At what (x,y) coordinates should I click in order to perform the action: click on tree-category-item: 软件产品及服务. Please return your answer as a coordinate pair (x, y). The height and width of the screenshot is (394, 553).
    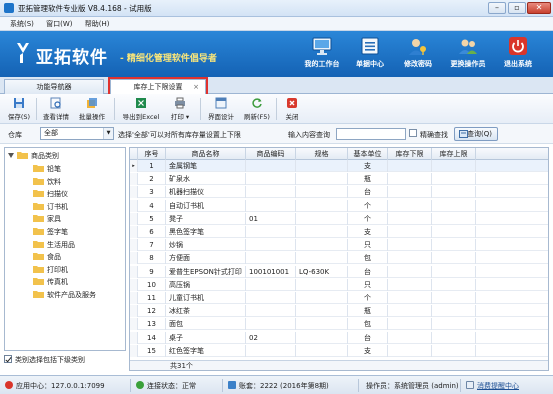
    Looking at the image, I should click on (64, 295).